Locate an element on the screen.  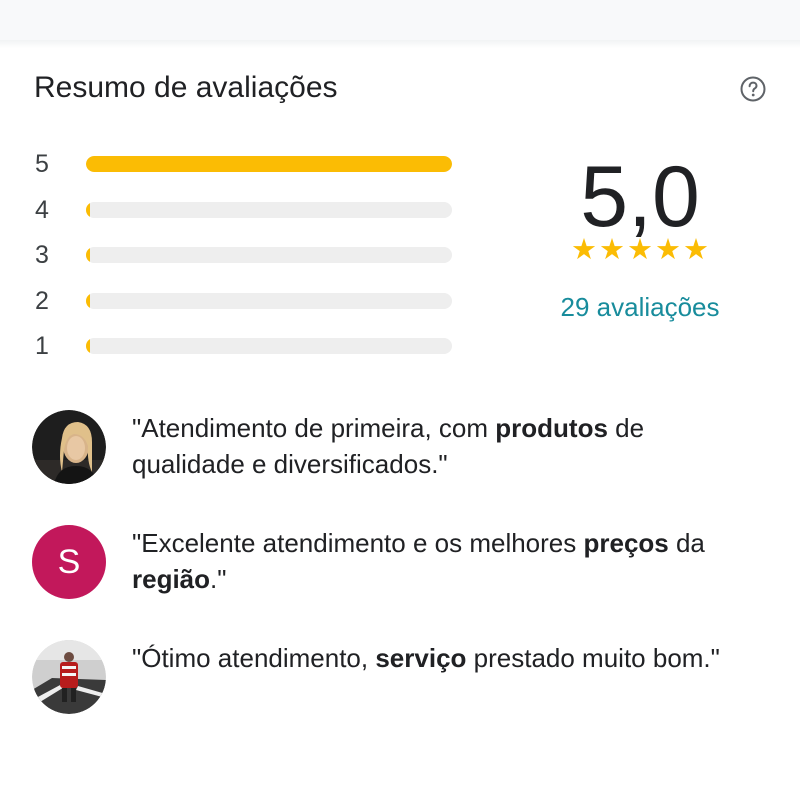
histogram-star-label: 2 is located at coordinates (42, 300).